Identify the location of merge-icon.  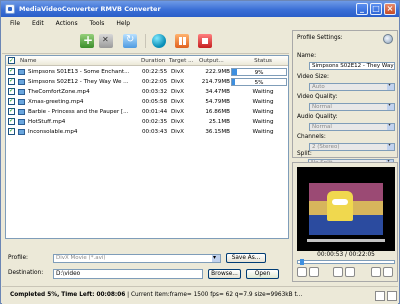
(130, 41).